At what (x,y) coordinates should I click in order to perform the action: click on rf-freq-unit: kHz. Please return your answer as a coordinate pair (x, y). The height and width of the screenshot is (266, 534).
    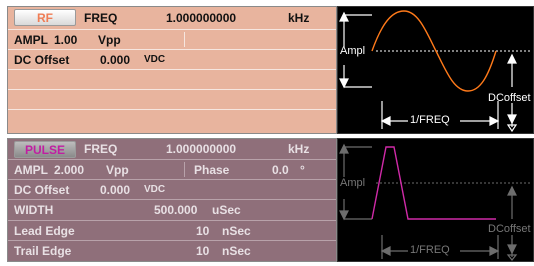
    Looking at the image, I should click on (299, 18).